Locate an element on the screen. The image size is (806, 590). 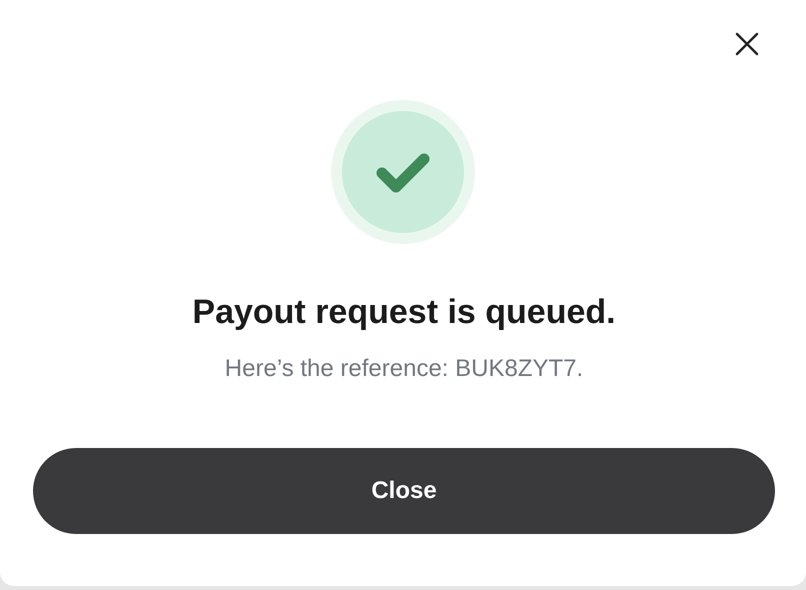
close-icon is located at coordinates (747, 44).